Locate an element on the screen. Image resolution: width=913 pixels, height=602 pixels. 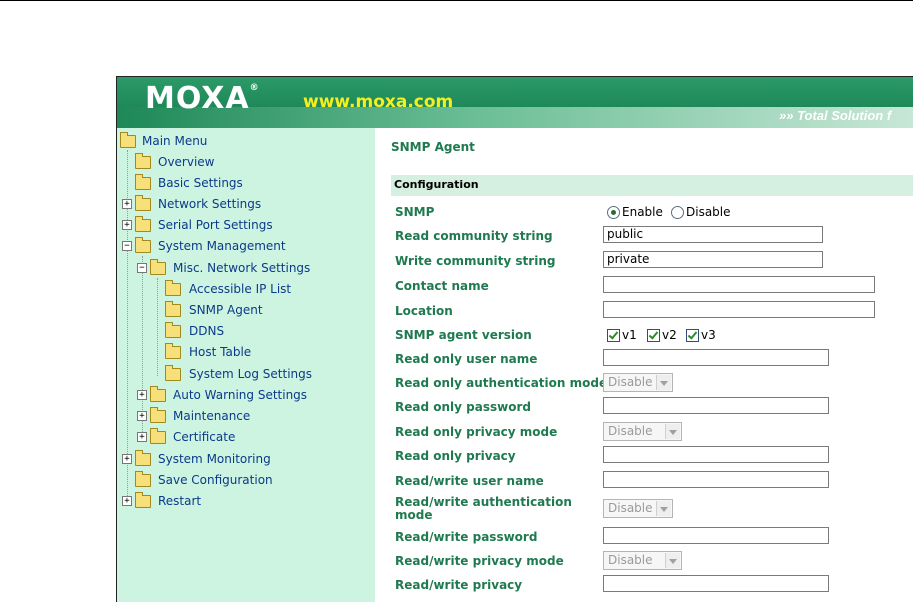
location-input is located at coordinates (739, 309).